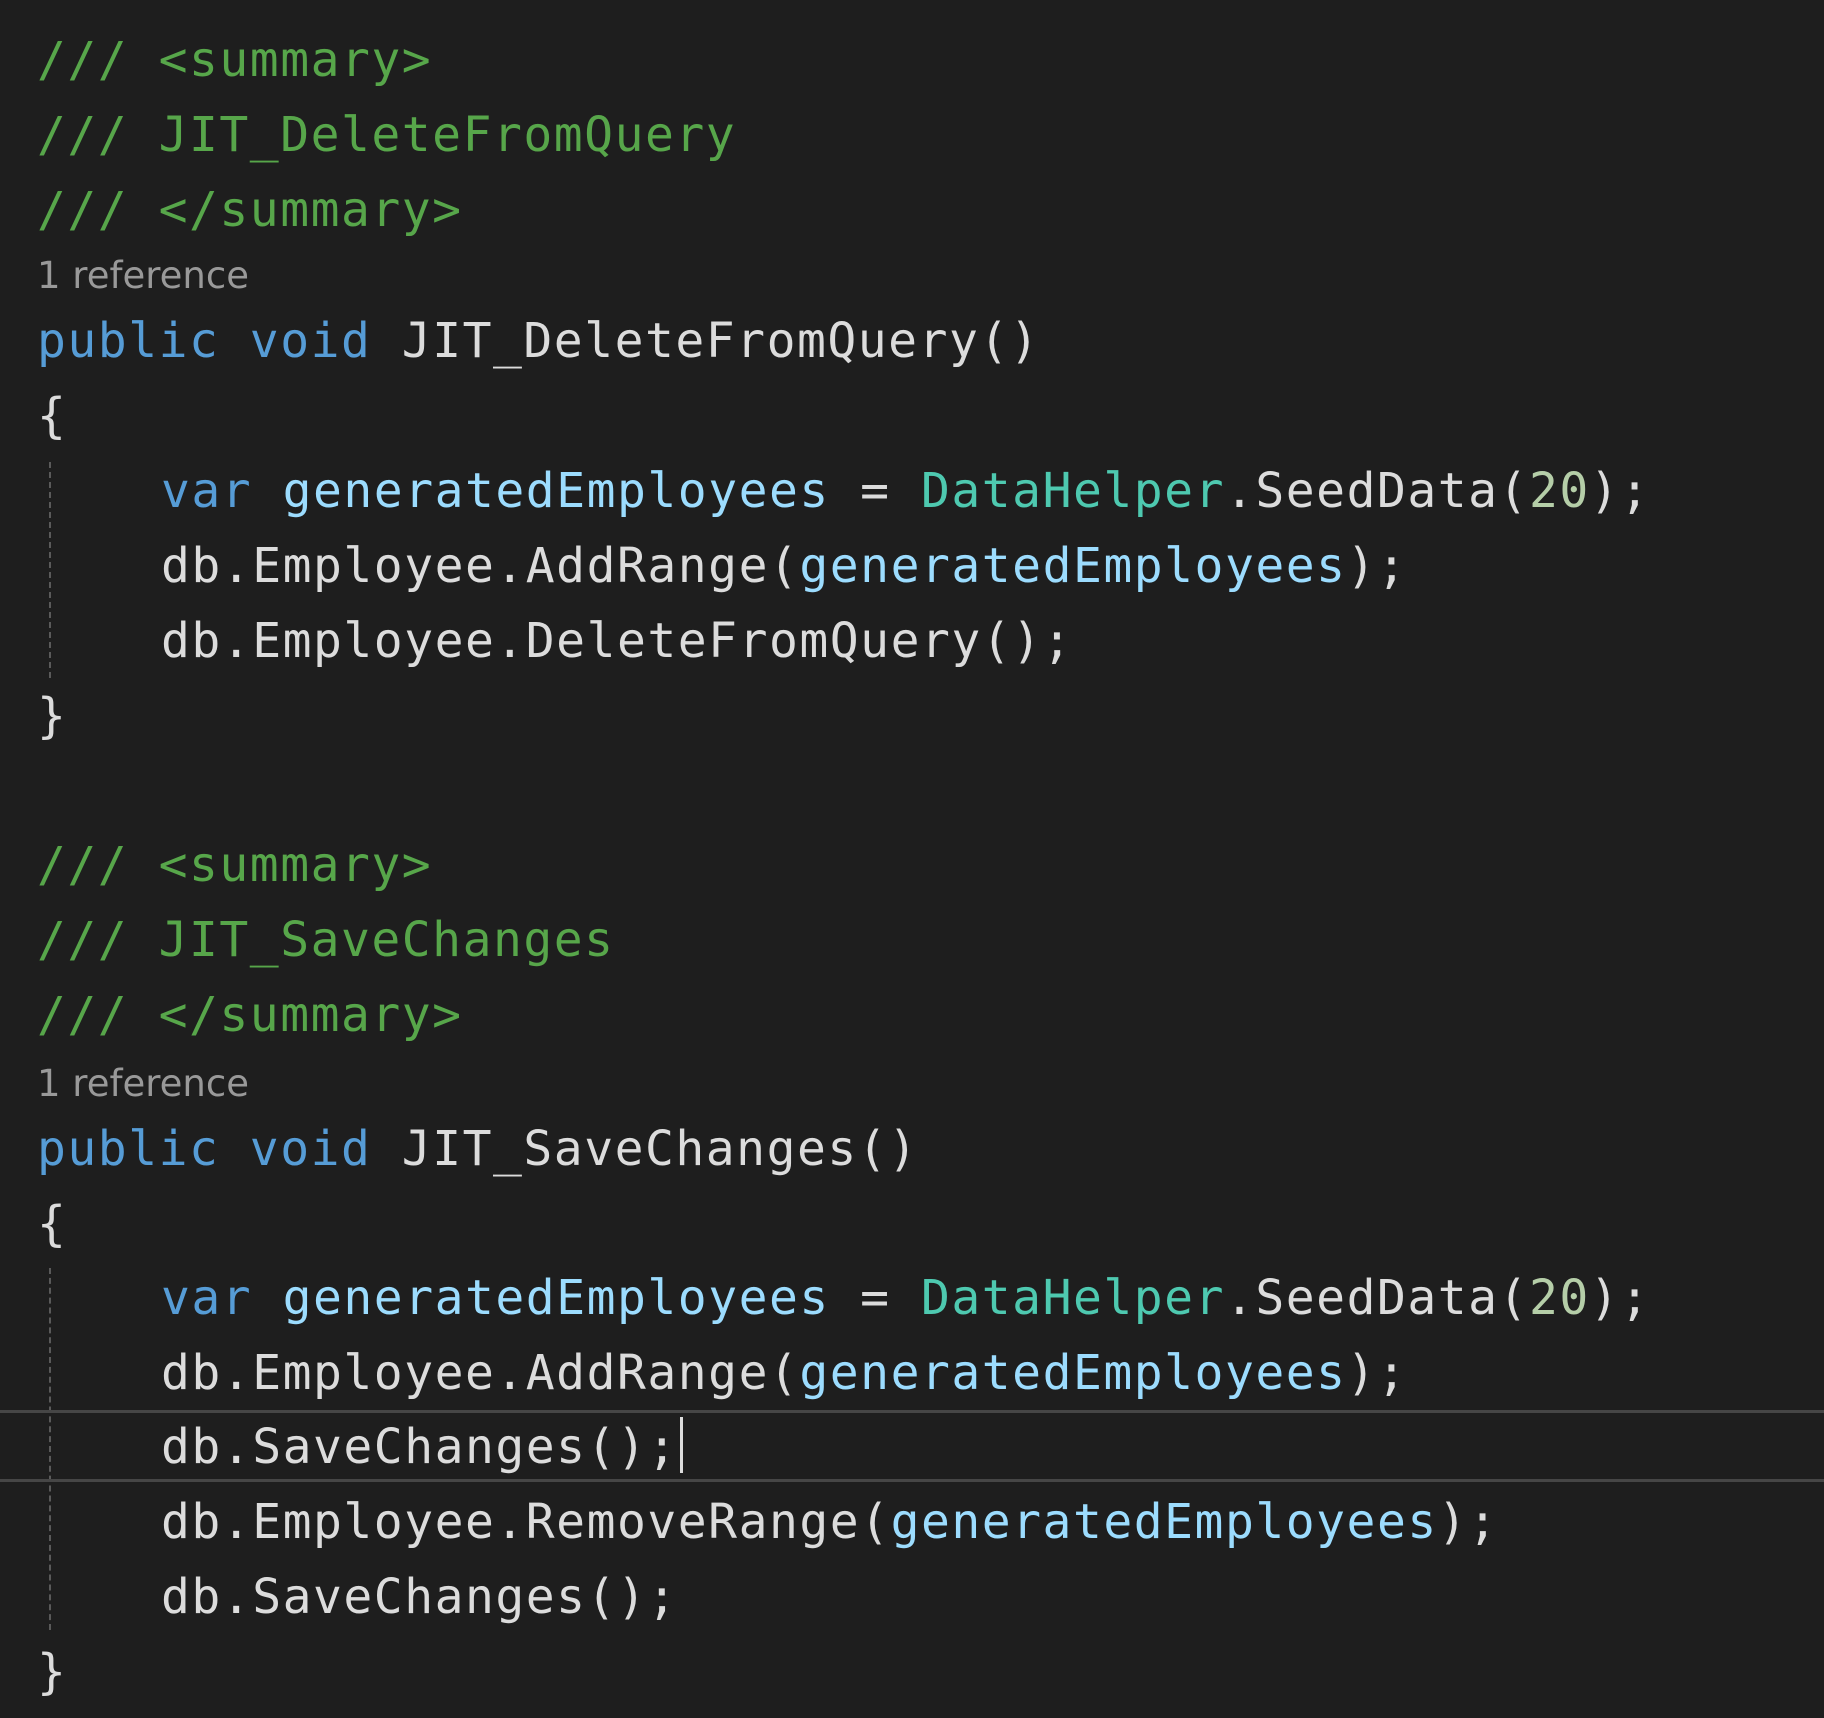 The width and height of the screenshot is (1824, 1718). What do you see at coordinates (912, 135) in the screenshot?
I see `code-line: /// JIT_DeleteFromQuery` at bounding box center [912, 135].